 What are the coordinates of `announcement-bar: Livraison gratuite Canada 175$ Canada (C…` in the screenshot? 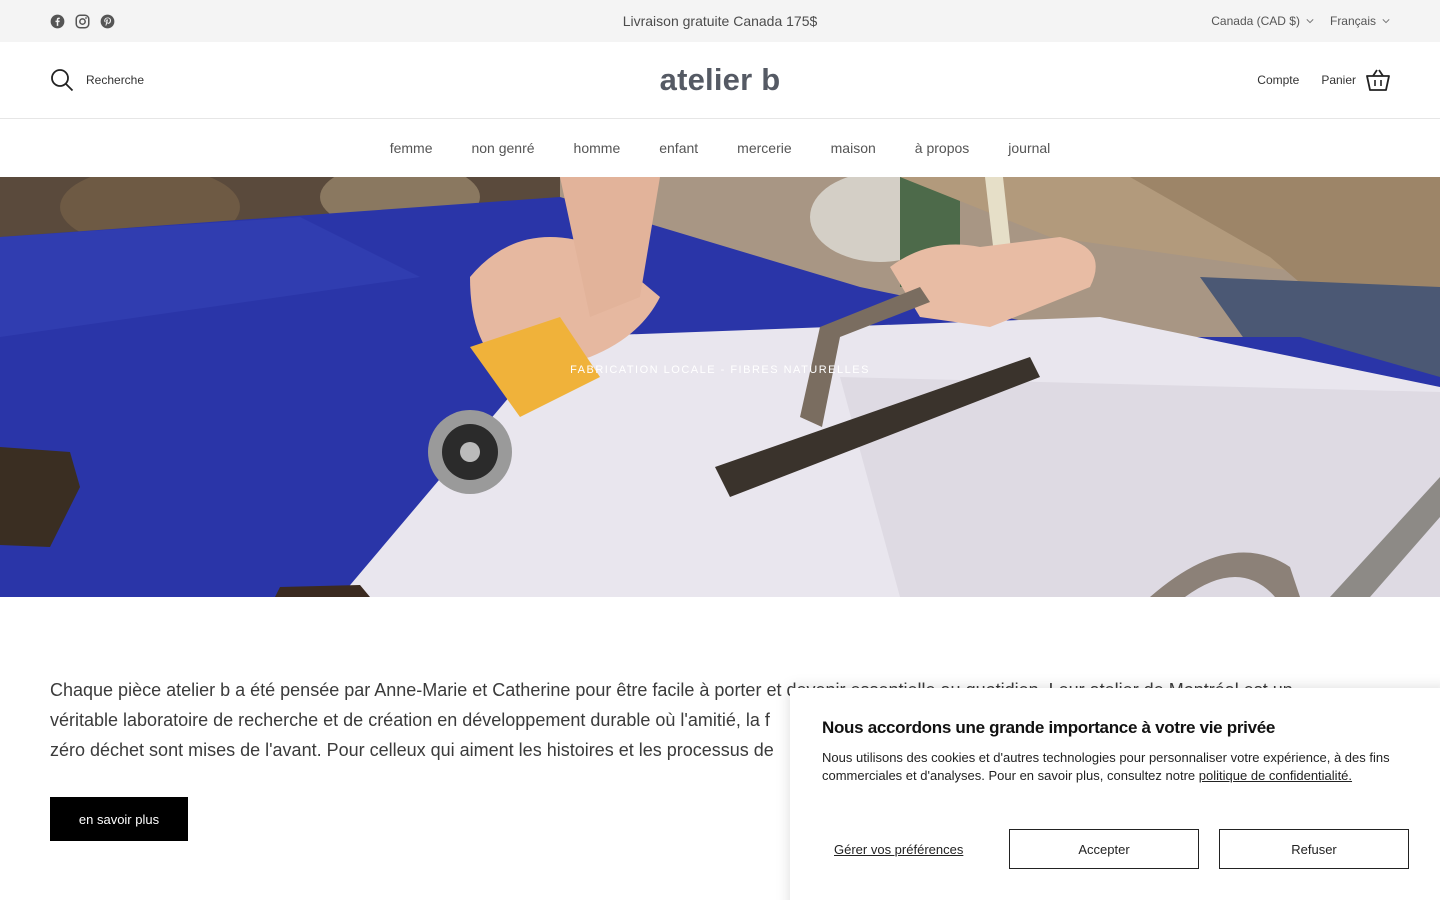 It's located at (720, 21).